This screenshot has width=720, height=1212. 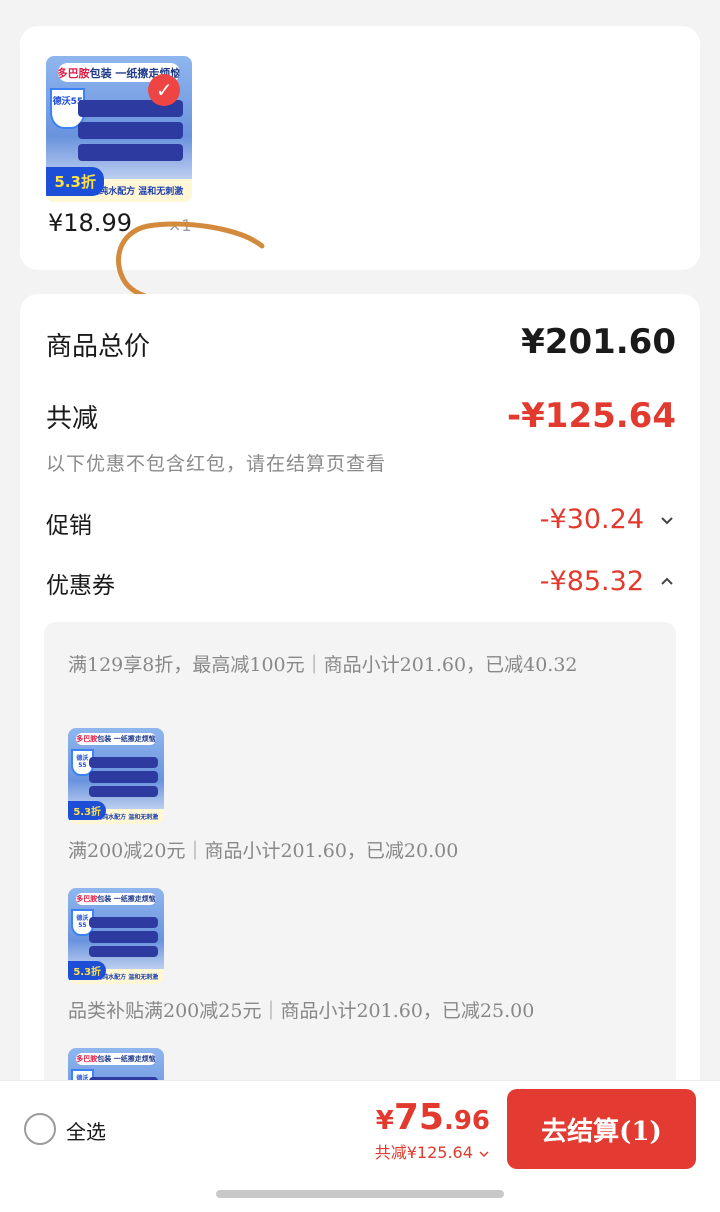 What do you see at coordinates (360, 1194) in the screenshot?
I see `home-indicator` at bounding box center [360, 1194].